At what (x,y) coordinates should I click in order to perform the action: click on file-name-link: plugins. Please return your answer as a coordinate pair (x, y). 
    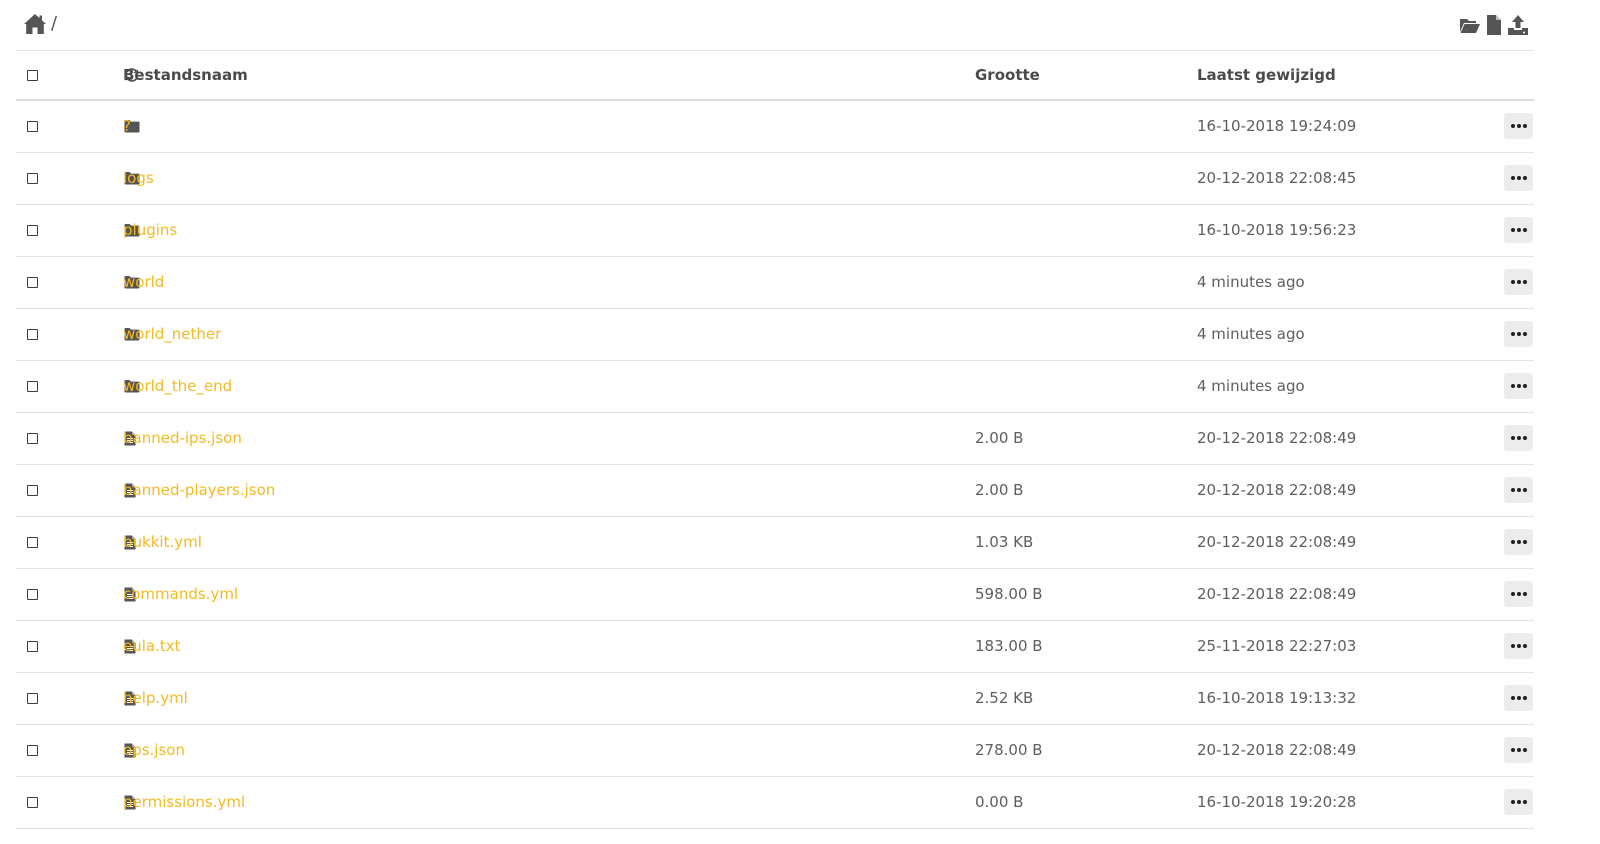
    Looking at the image, I should click on (150, 230).